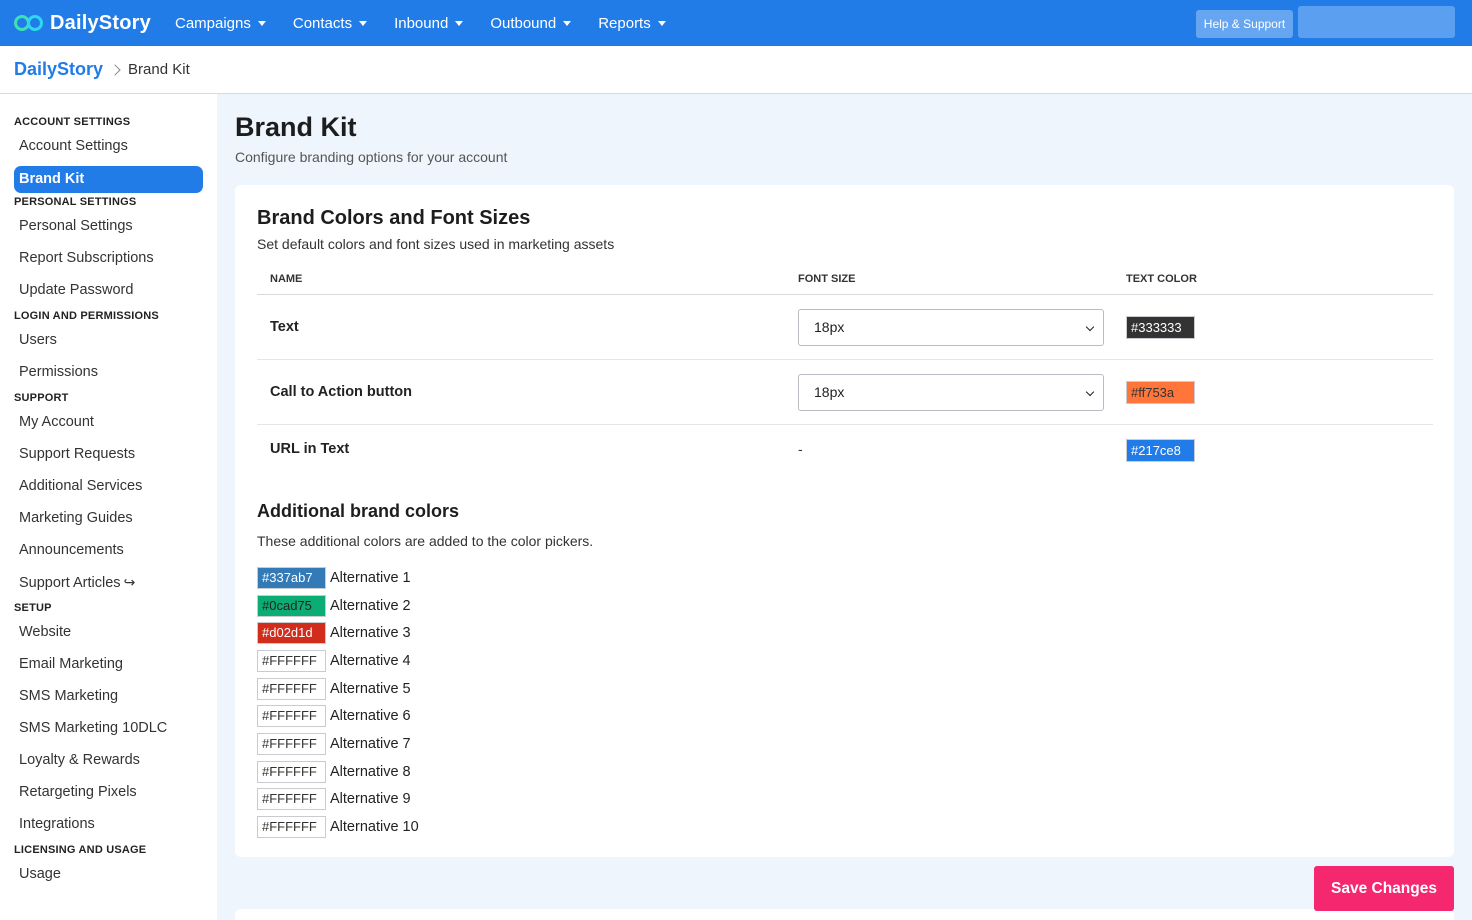  What do you see at coordinates (338, 689) in the screenshot?
I see `list-item: #FFFFFF Alternative 5` at bounding box center [338, 689].